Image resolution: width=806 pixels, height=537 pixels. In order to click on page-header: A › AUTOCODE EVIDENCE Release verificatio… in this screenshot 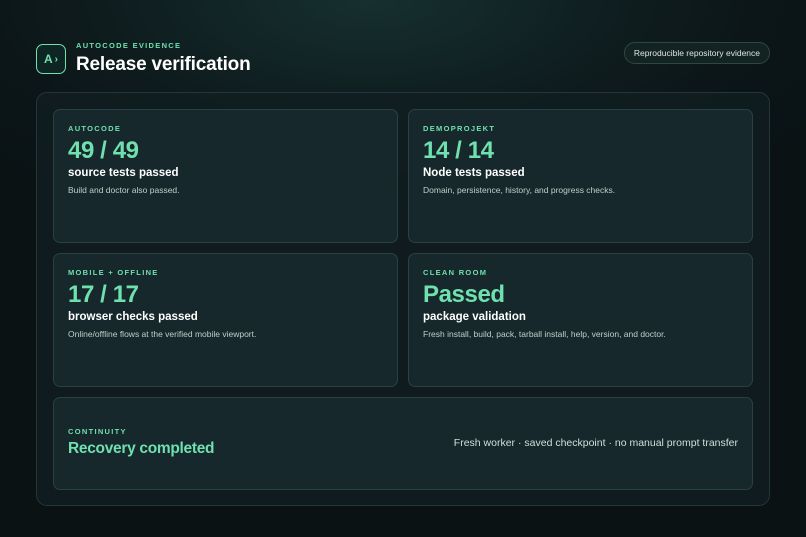, I will do `click(403, 59)`.